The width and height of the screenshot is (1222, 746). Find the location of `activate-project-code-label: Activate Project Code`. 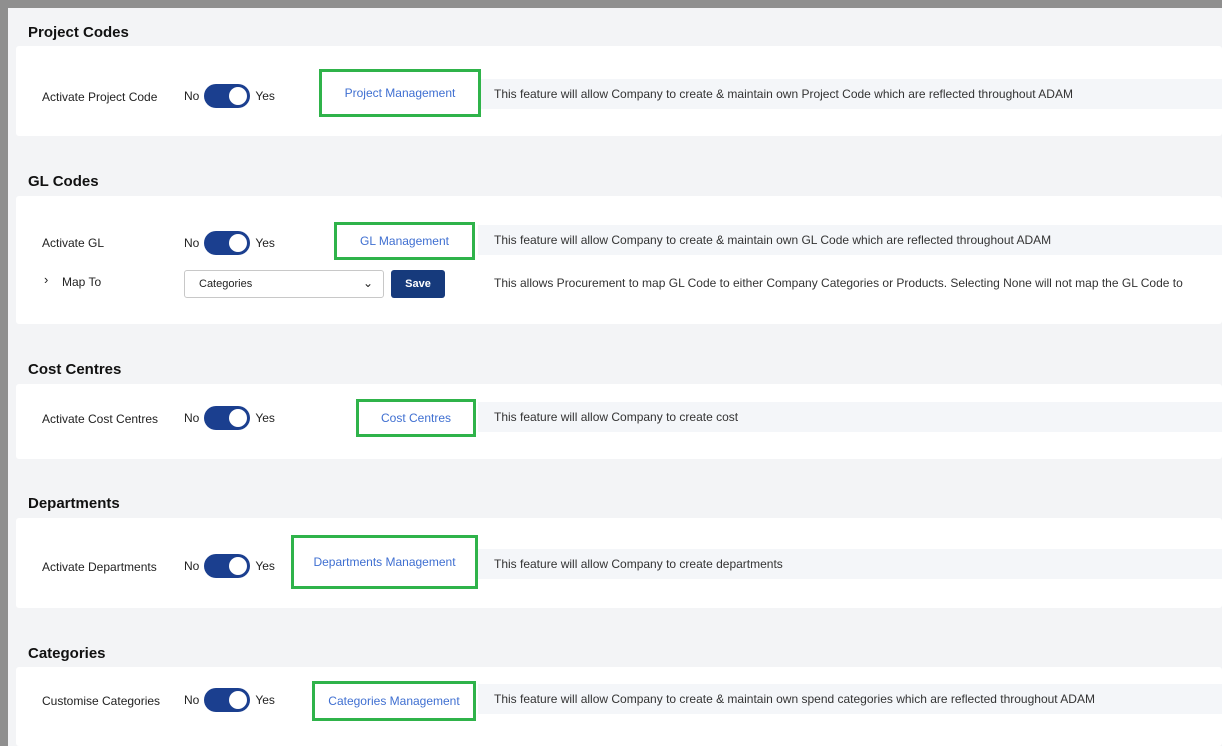

activate-project-code-label: Activate Project Code is located at coordinates (100, 97).